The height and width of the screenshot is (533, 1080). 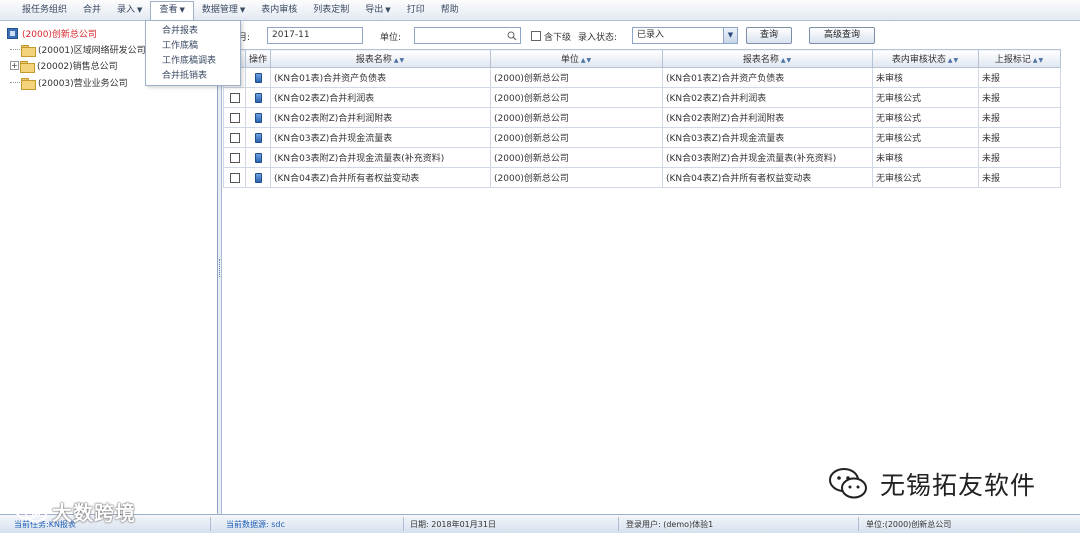 What do you see at coordinates (467, 35) in the screenshot?
I see `entity-search-input` at bounding box center [467, 35].